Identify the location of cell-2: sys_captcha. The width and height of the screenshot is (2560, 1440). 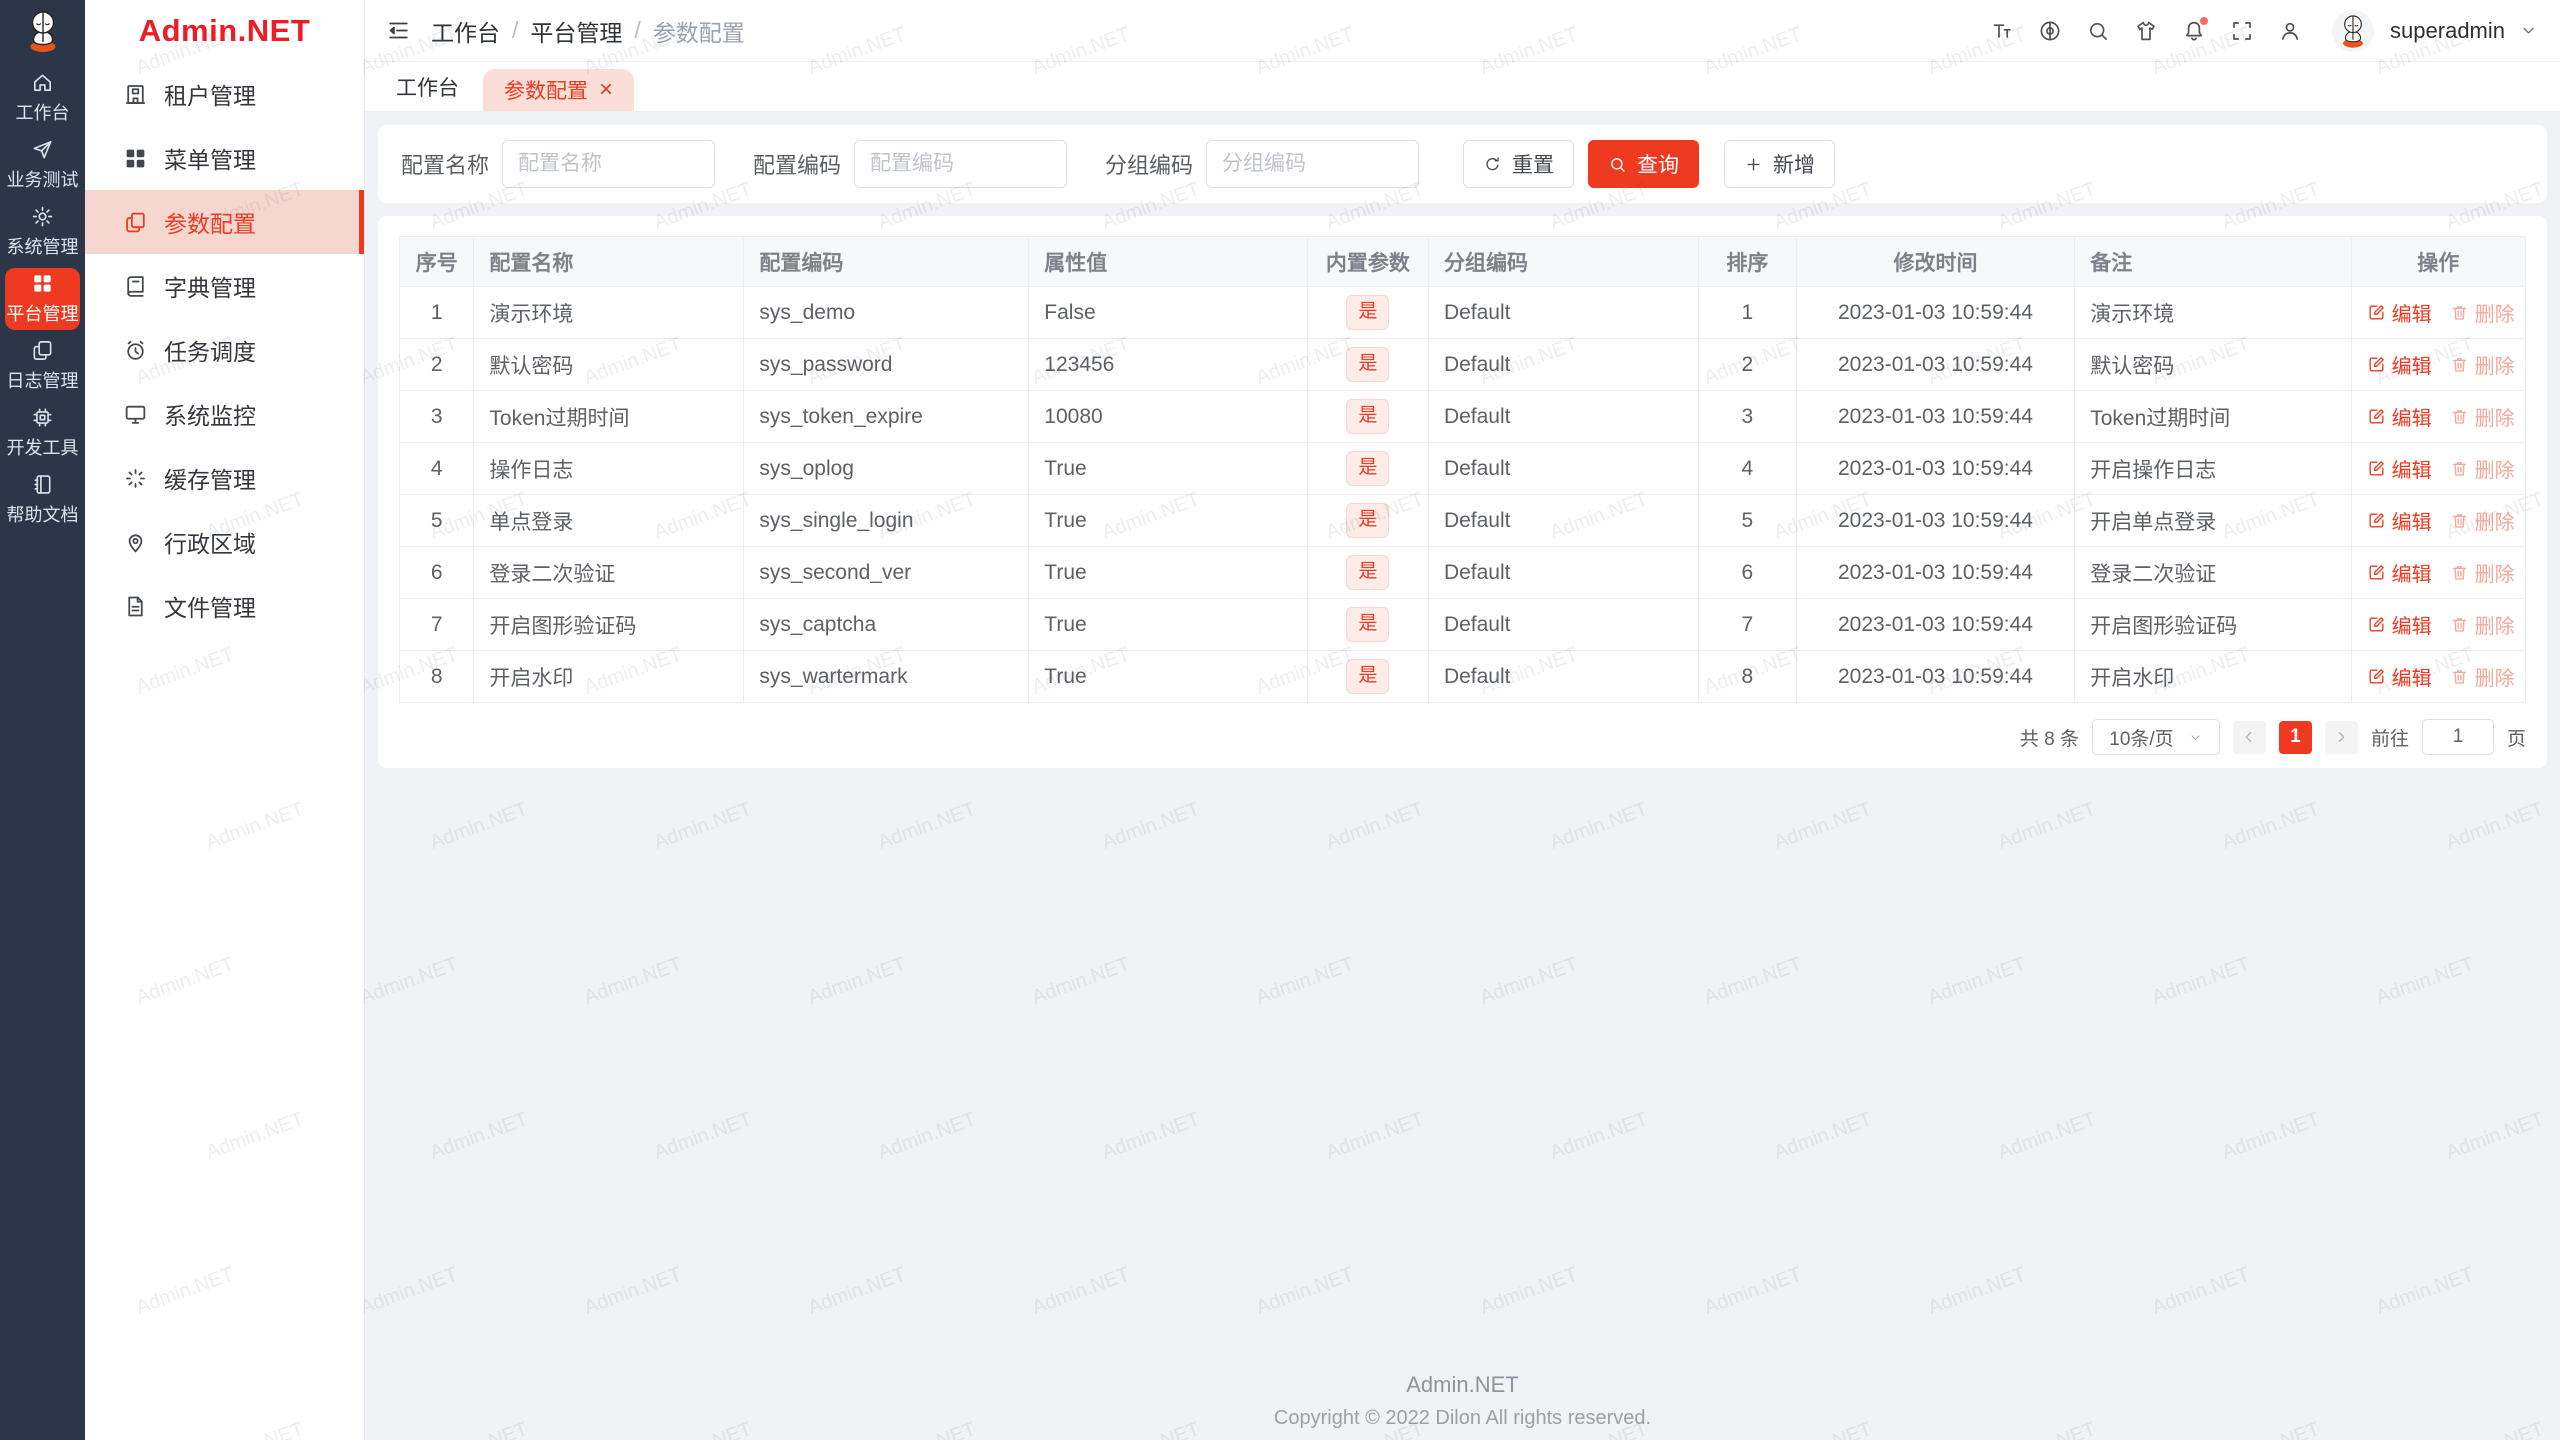
(886, 624).